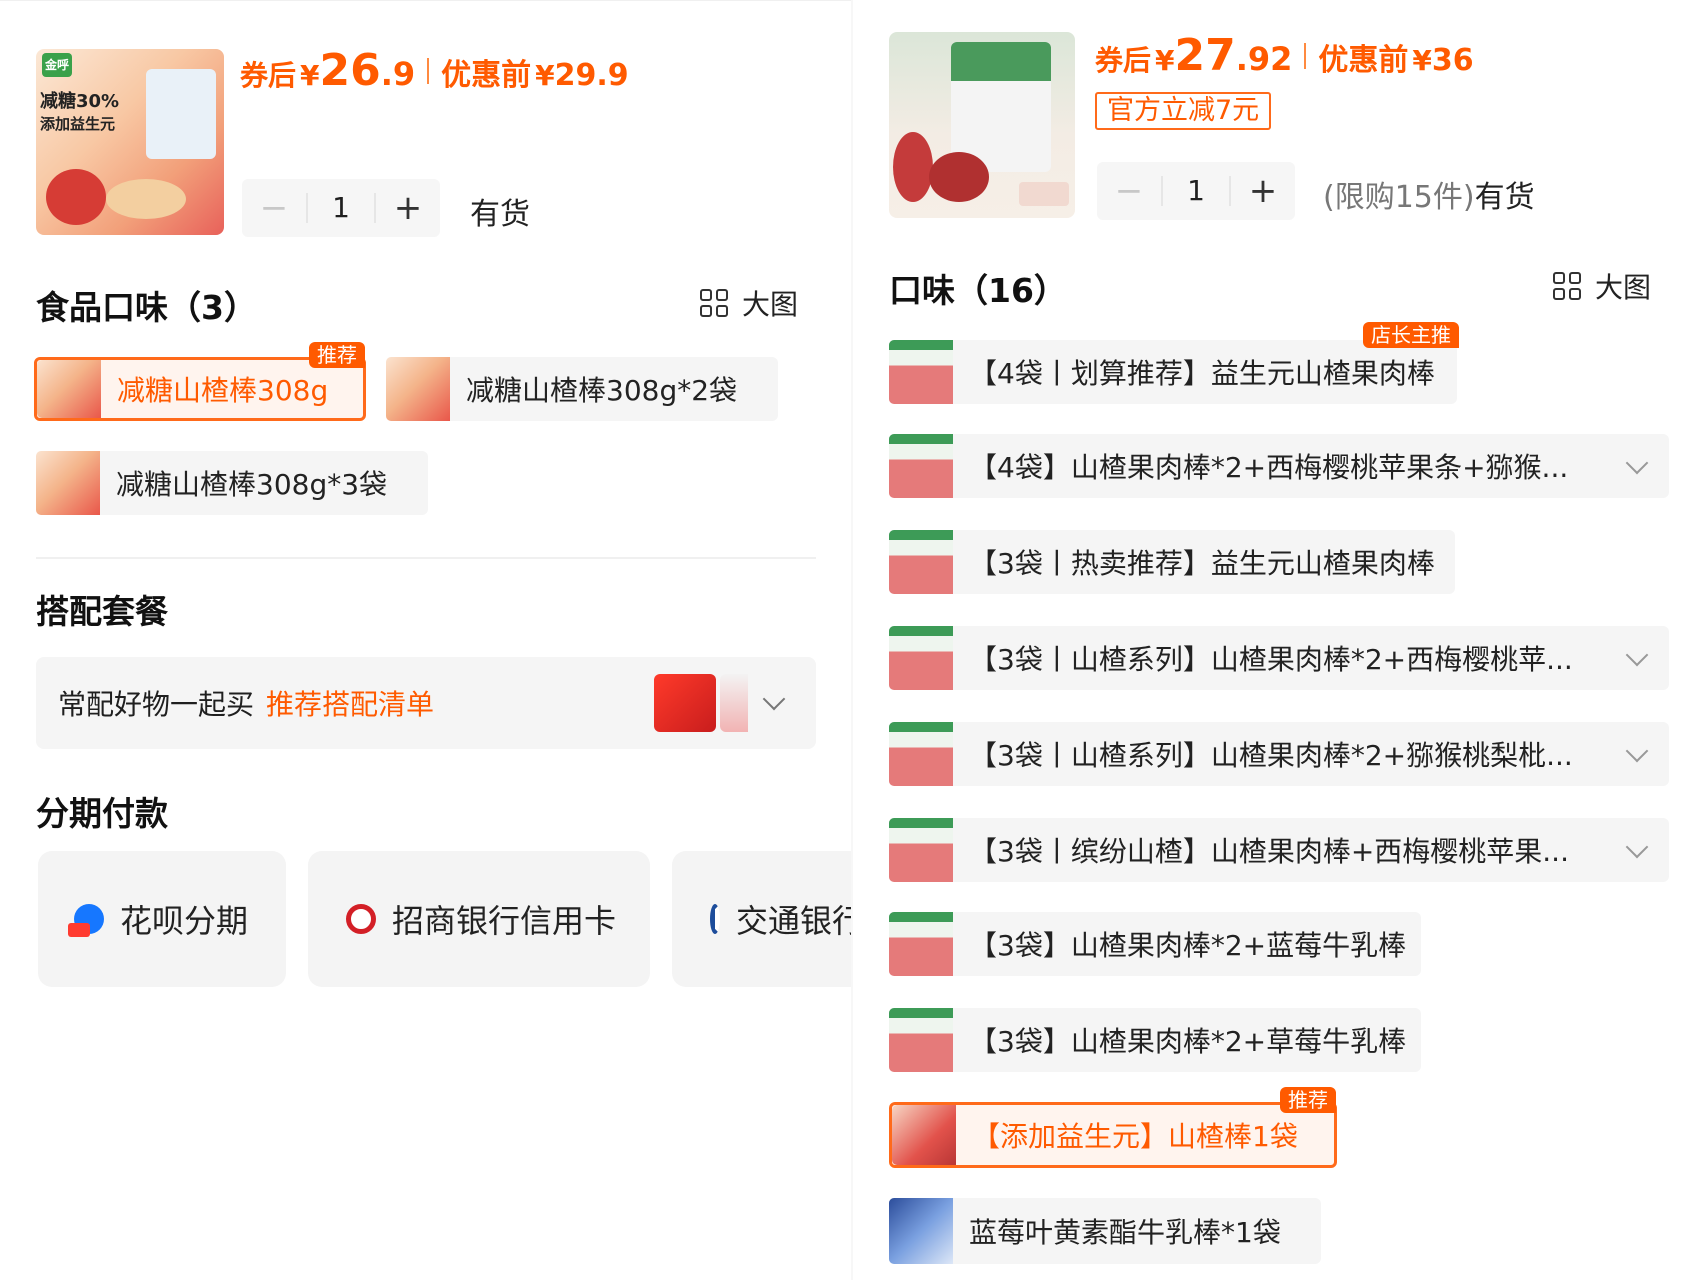  Describe the element at coordinates (1567, 286) in the screenshot. I see `grid-icon` at that location.